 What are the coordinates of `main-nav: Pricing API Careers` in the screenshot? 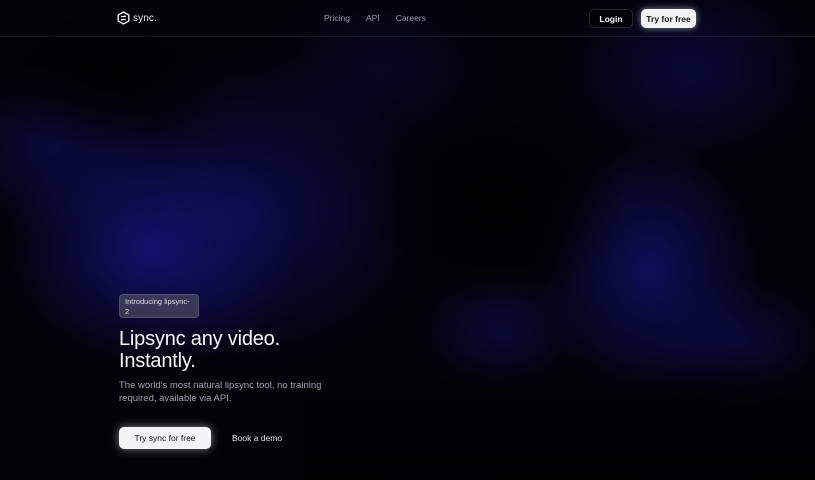 It's located at (375, 18).